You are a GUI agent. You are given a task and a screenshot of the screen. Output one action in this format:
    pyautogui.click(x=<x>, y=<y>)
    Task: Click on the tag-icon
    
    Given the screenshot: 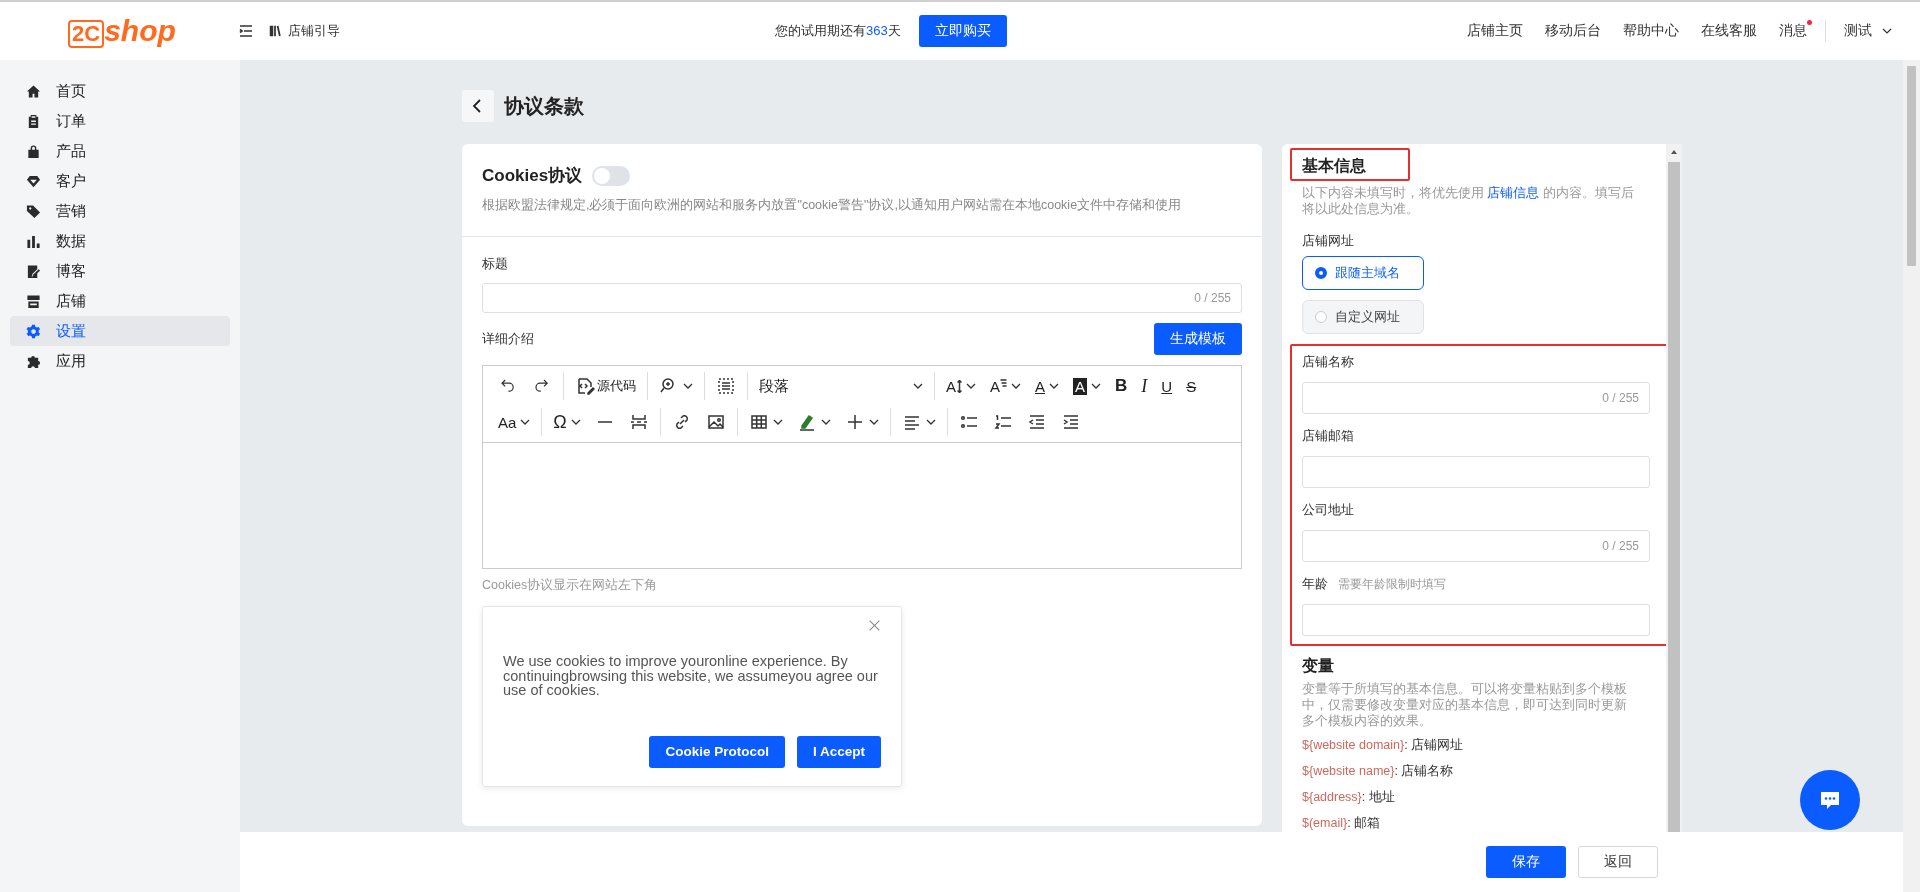 What is the action you would take?
    pyautogui.click(x=33, y=211)
    